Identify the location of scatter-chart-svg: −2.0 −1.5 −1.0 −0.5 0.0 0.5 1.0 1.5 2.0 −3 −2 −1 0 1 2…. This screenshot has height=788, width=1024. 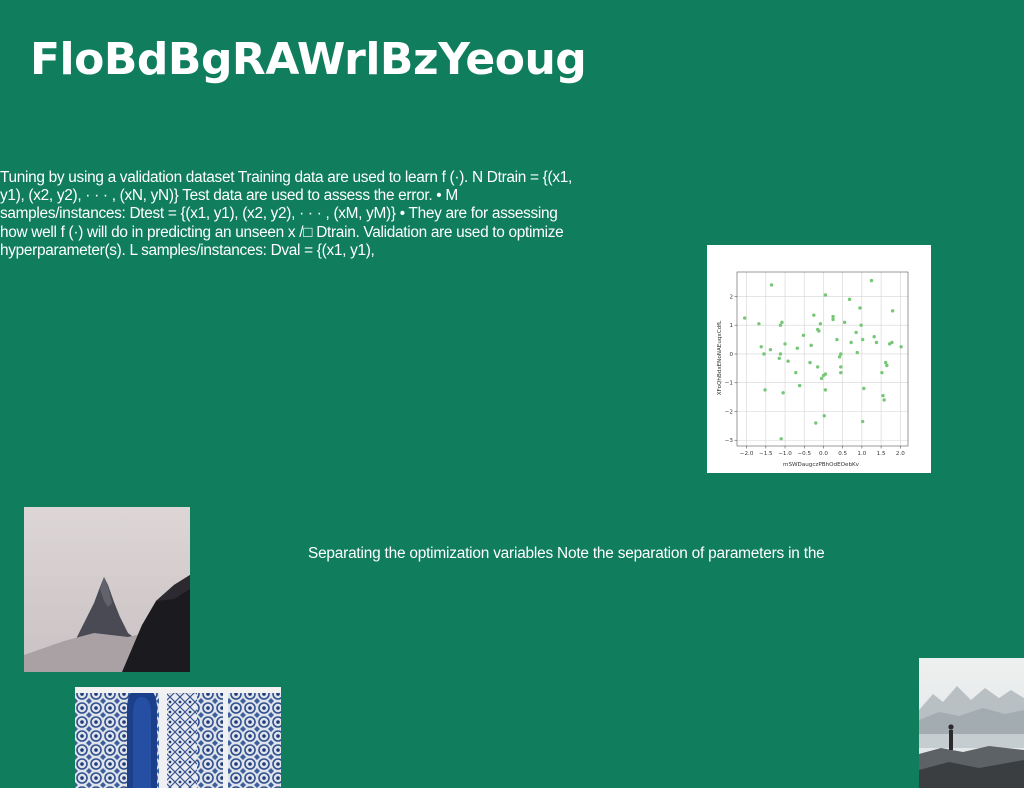
(813, 369).